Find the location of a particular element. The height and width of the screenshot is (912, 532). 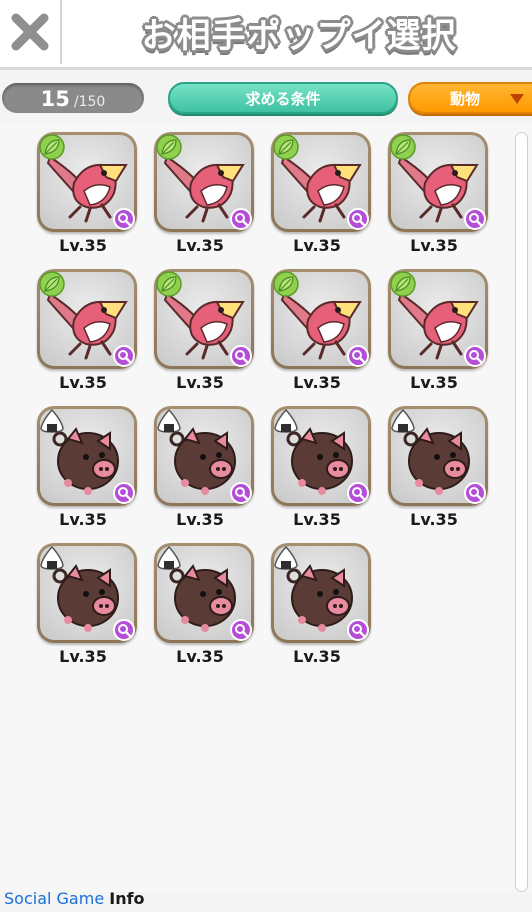

filter-dropdown: 動物 is located at coordinates (470, 98).